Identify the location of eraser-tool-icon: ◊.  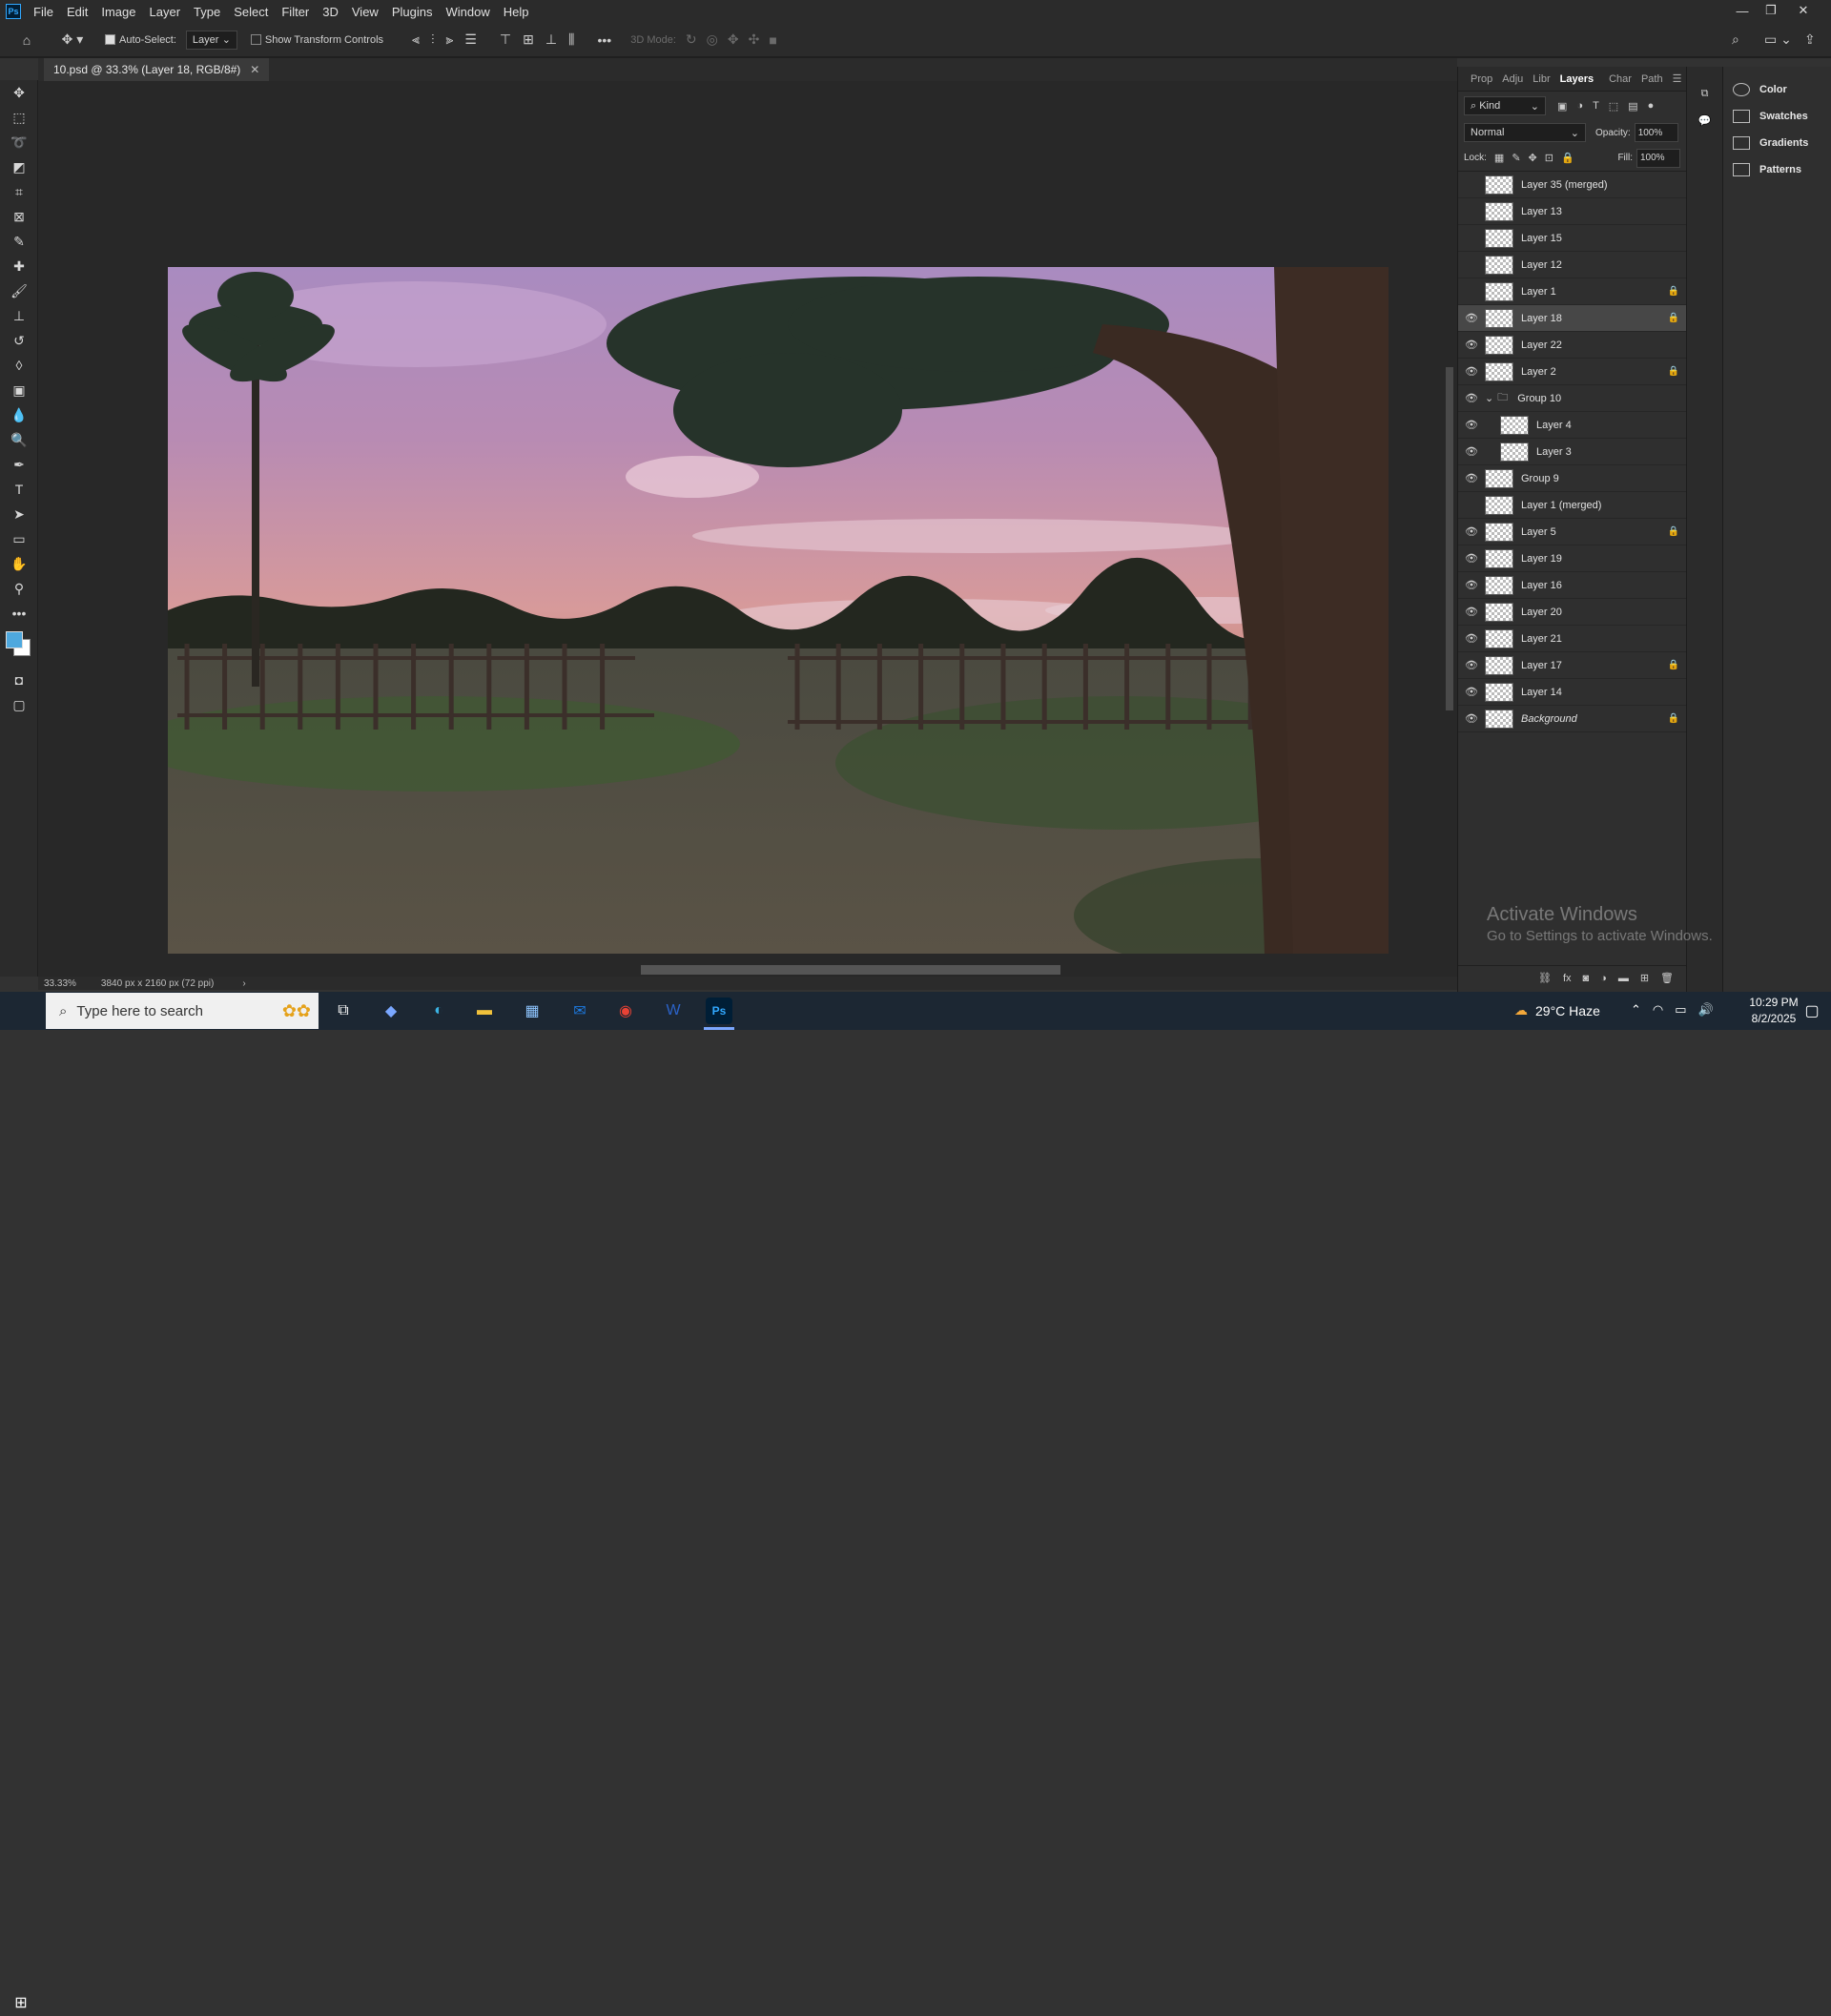
(19, 365).